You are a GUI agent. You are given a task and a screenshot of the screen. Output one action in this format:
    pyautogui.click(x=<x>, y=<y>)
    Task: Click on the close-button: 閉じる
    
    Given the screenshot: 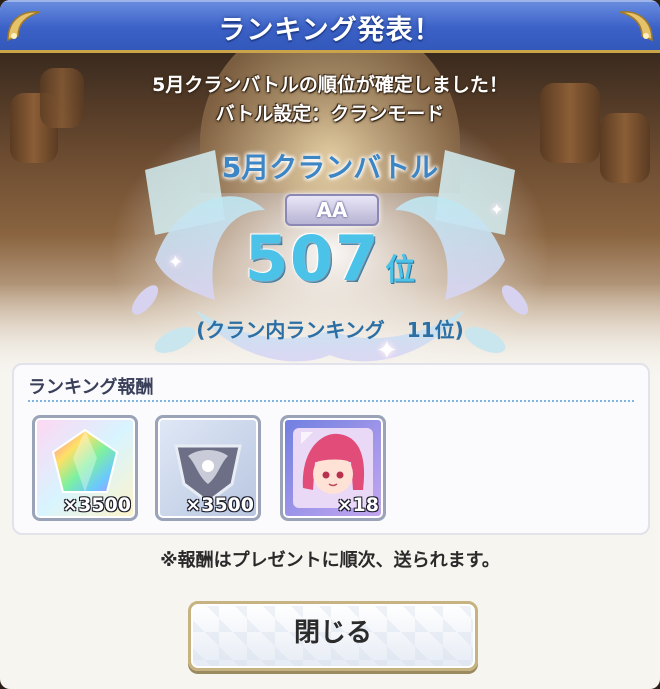 What is the action you would take?
    pyautogui.click(x=333, y=636)
    